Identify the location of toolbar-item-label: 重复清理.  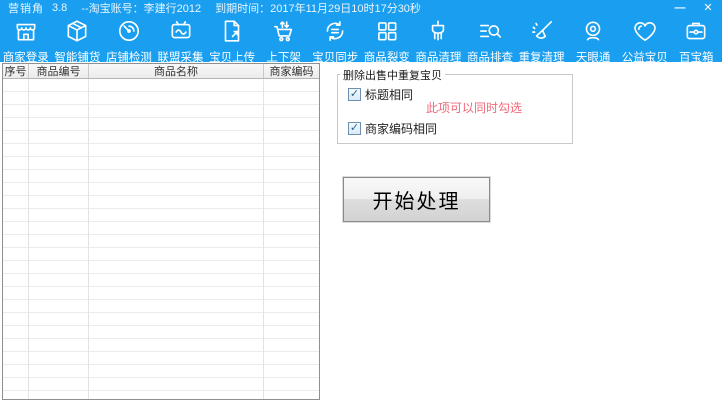
(541, 58).